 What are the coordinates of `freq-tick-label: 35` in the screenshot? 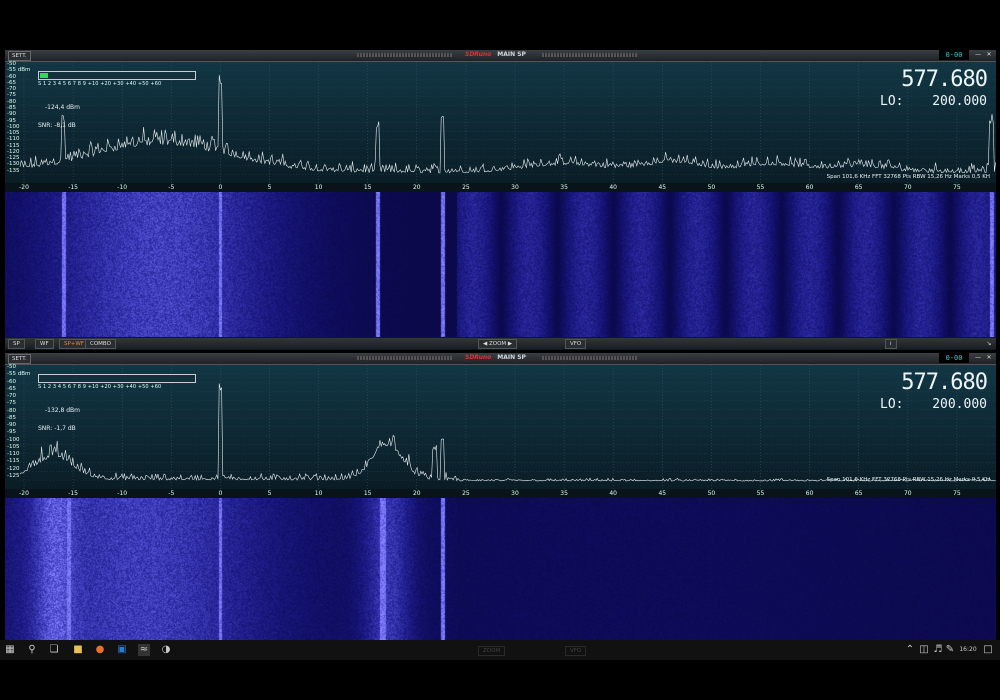 It's located at (564, 493).